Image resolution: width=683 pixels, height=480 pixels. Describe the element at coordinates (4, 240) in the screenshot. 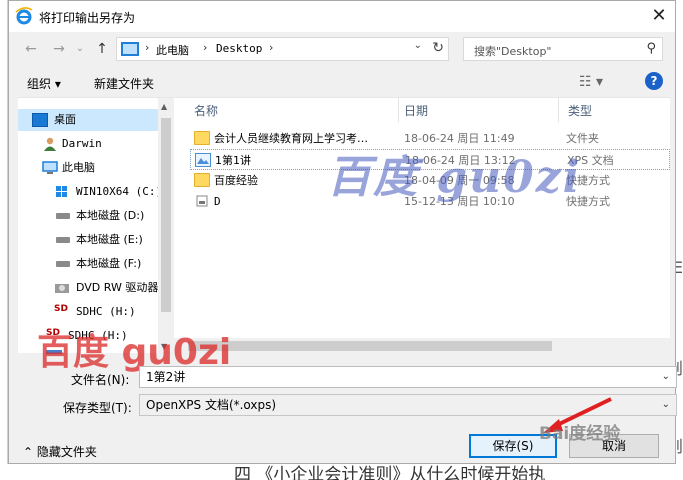

I see `background-document-left` at that location.